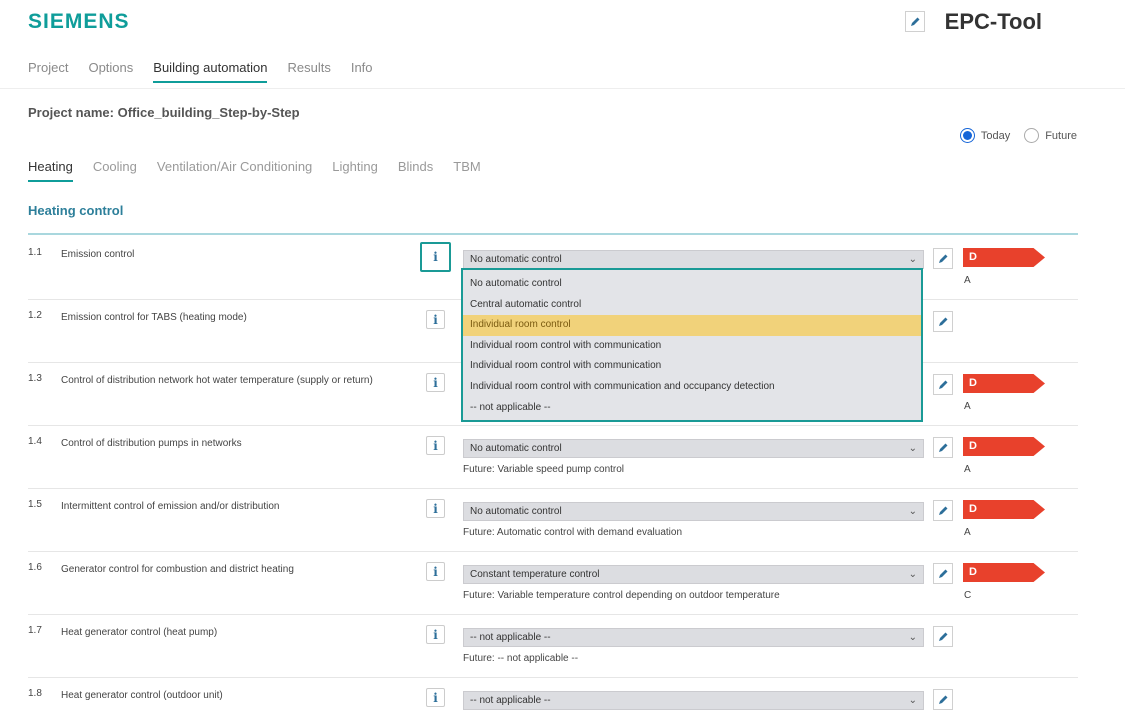  Describe the element at coordinates (50, 170) in the screenshot. I see `subtab-heating: Heating` at that location.